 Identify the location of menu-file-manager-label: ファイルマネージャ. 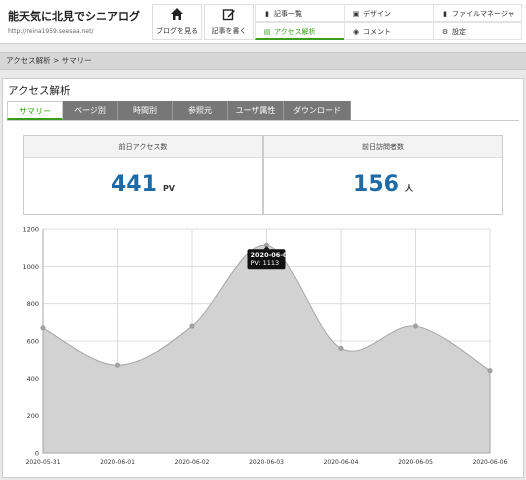
(483, 14).